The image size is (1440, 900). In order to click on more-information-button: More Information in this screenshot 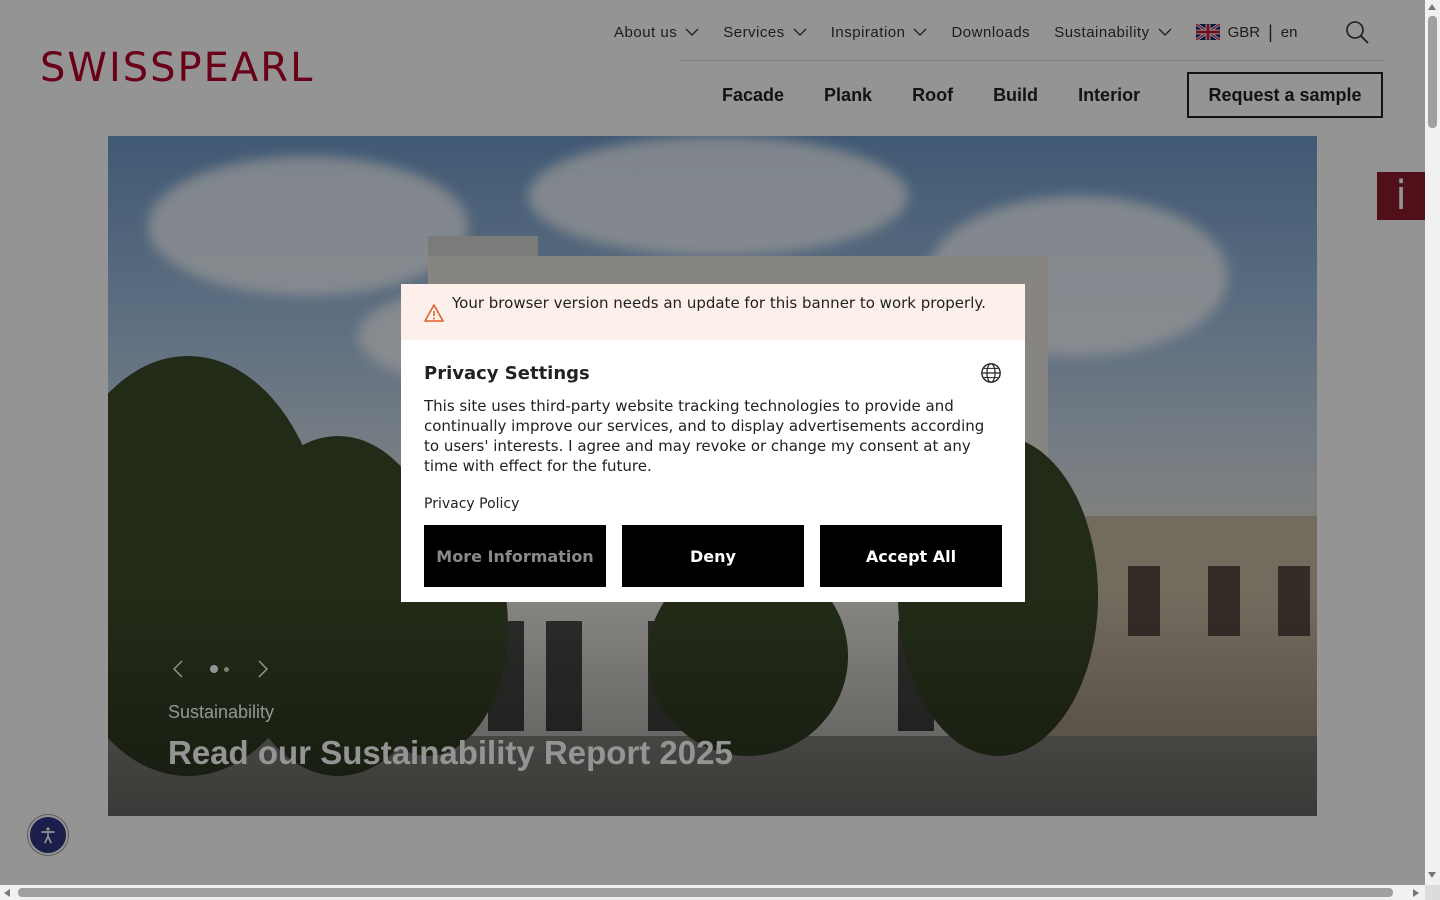, I will do `click(515, 556)`.